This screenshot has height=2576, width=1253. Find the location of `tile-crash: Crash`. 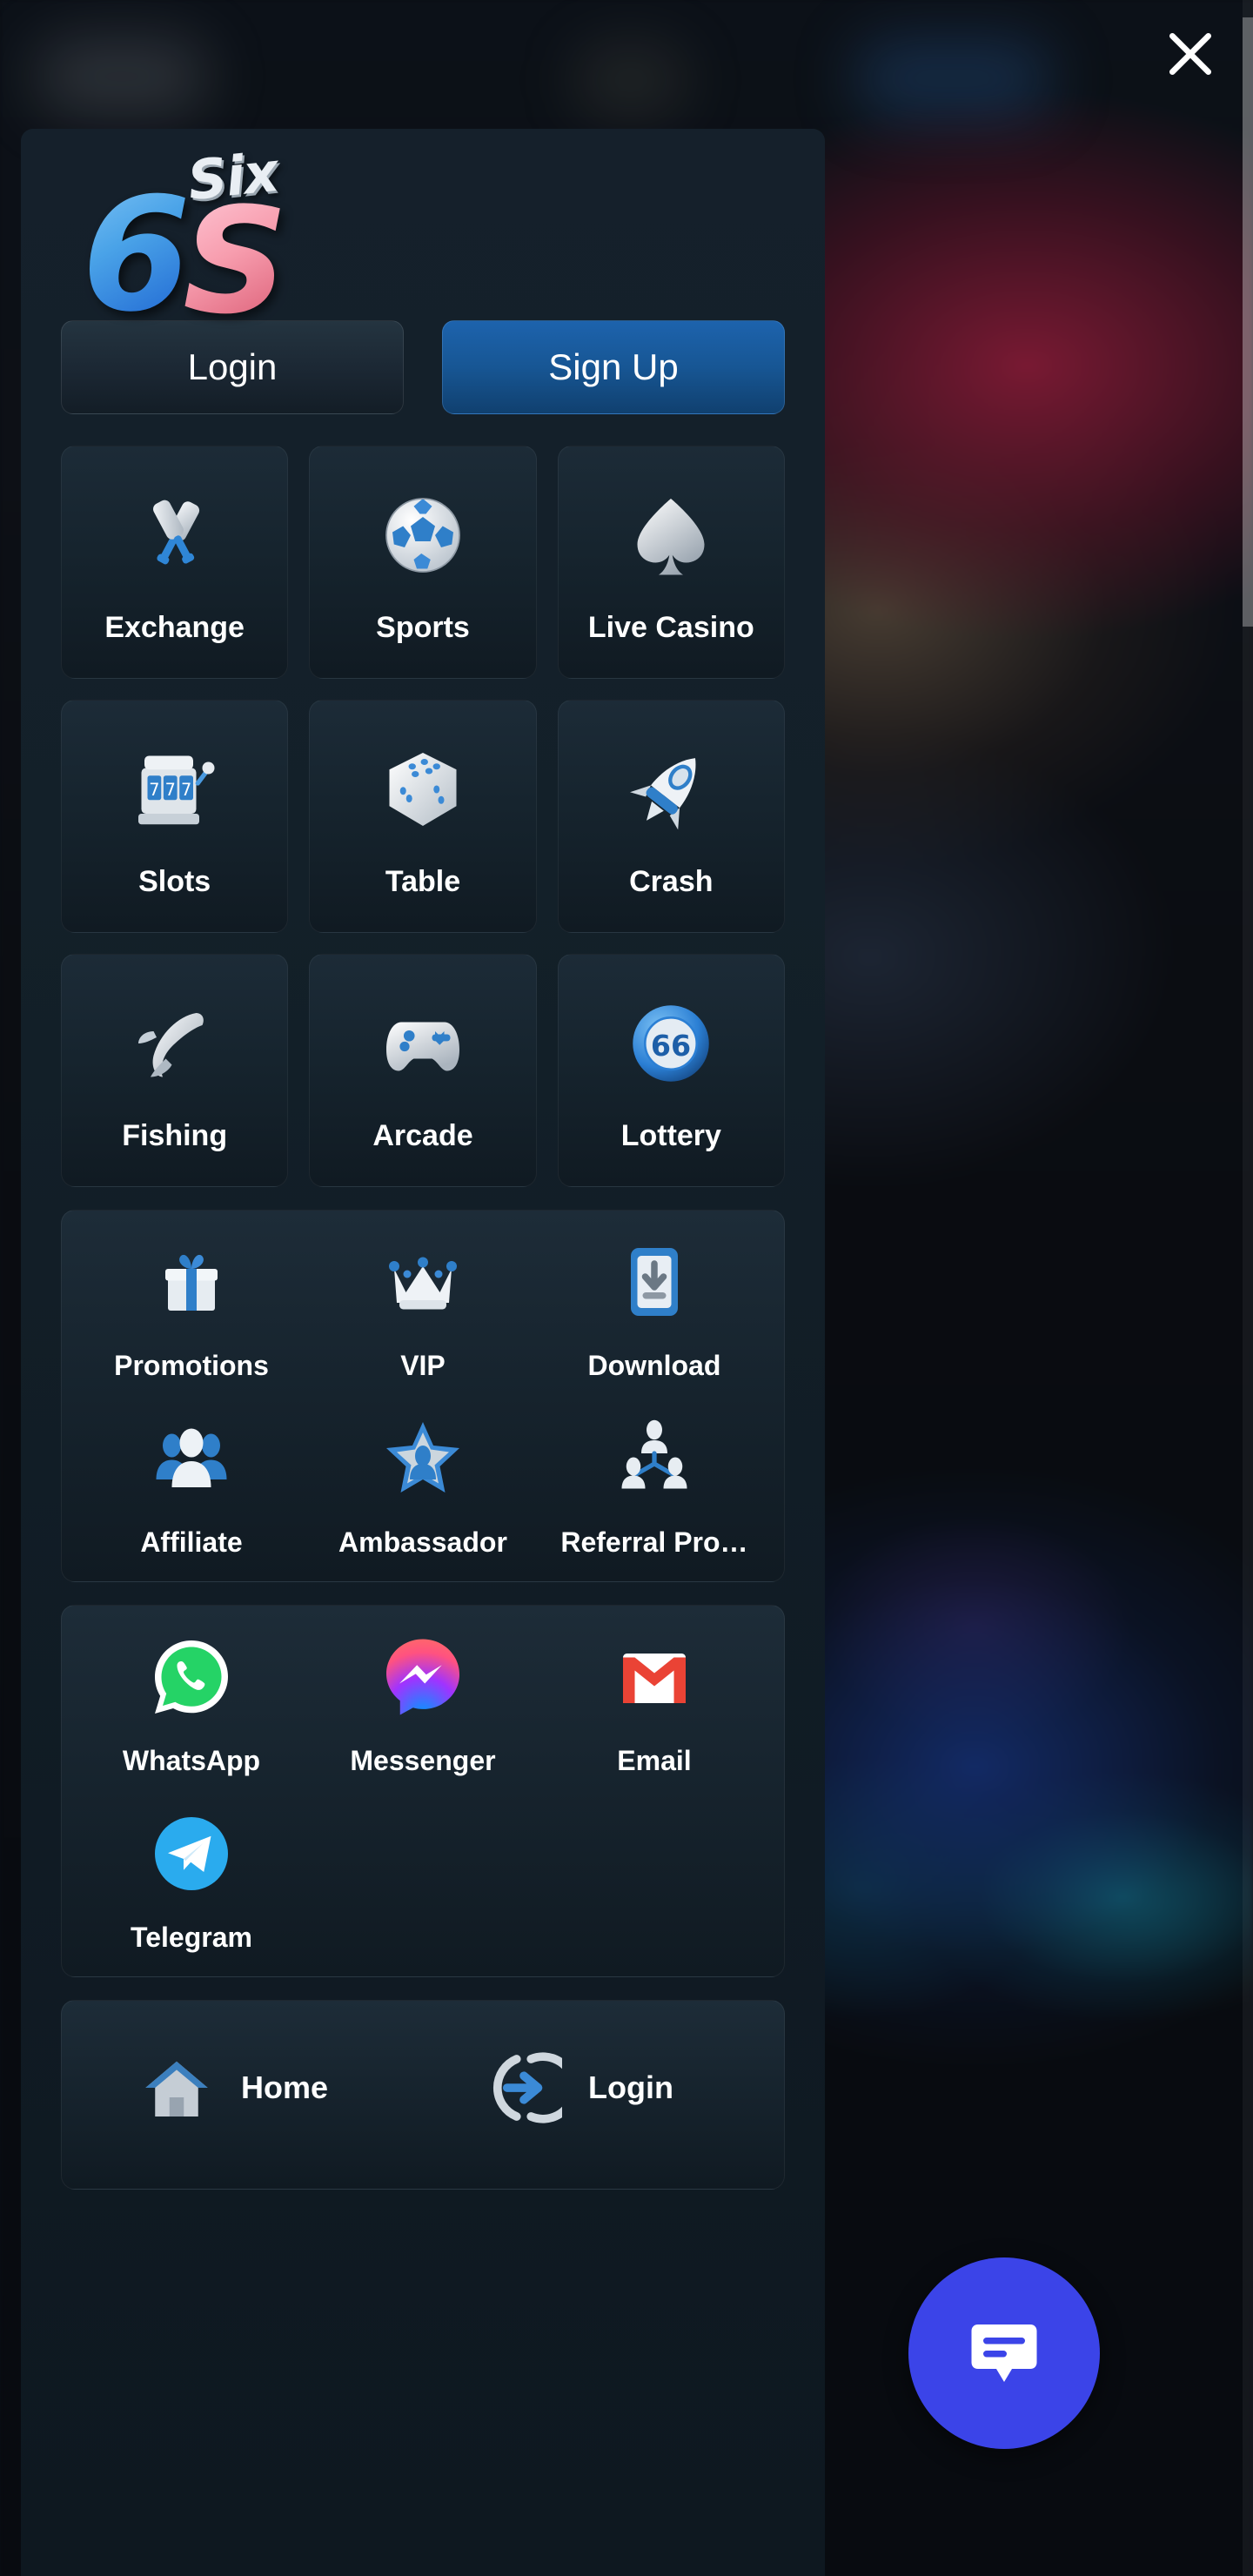

tile-crash: Crash is located at coordinates (671, 816).